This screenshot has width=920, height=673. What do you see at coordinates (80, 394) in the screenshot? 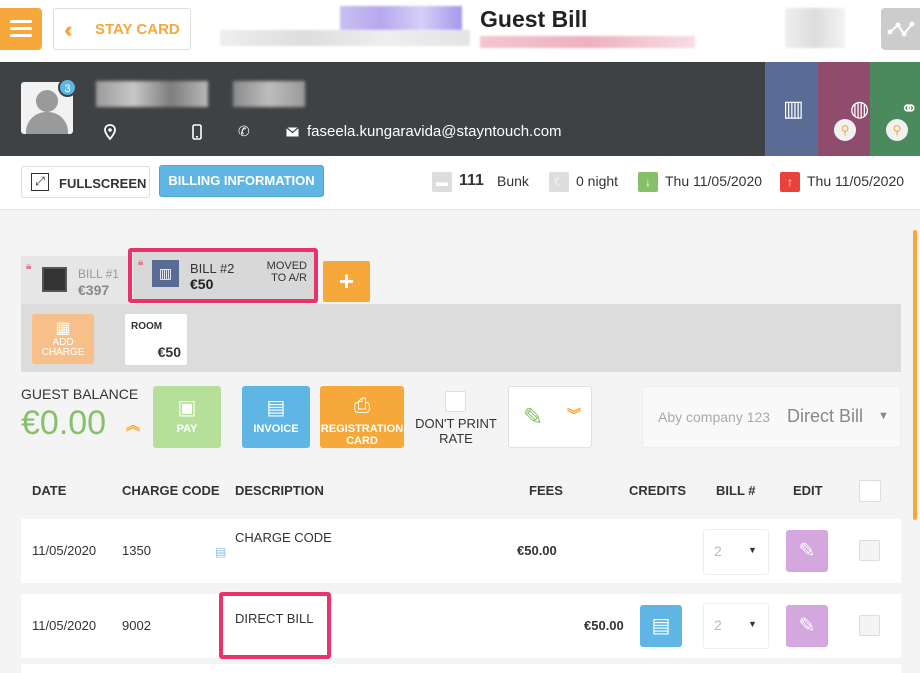
I see `guest-balance-label: GUEST BALANCE` at bounding box center [80, 394].